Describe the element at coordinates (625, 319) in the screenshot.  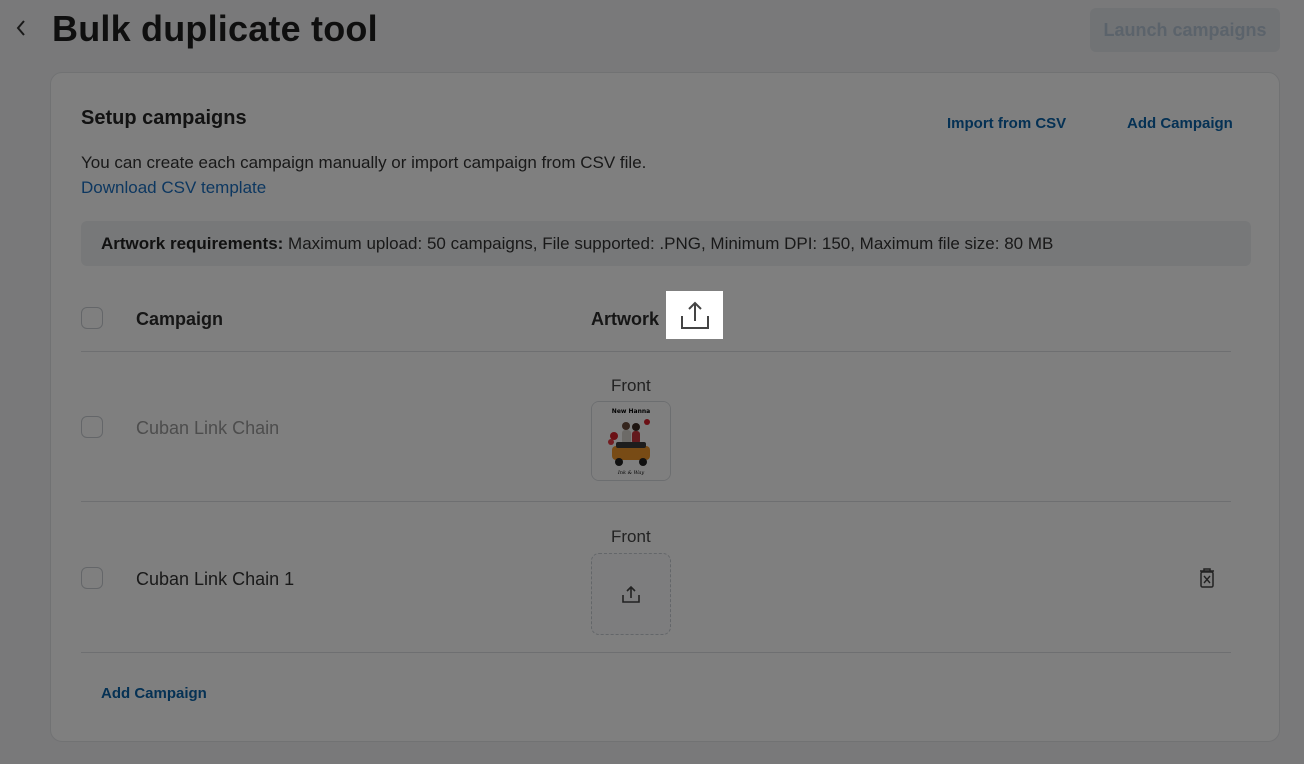
I see `column-artwork: Artwork` at that location.